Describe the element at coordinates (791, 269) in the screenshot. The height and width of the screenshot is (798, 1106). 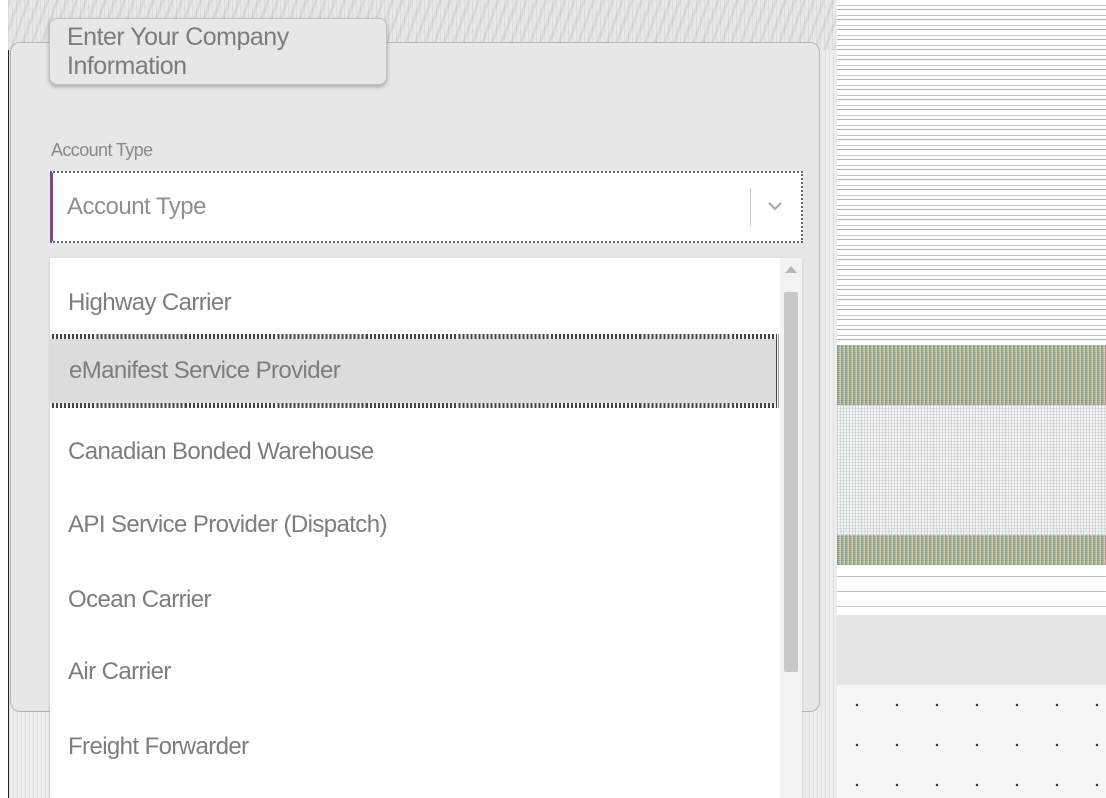
I see `scroll-up-arrow-icon` at that location.